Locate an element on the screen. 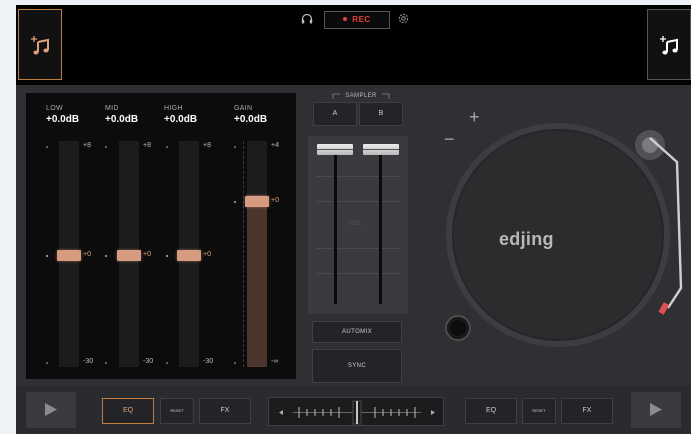 This screenshot has height=434, width=691. vol-label: VOL is located at coordinates (355, 224).